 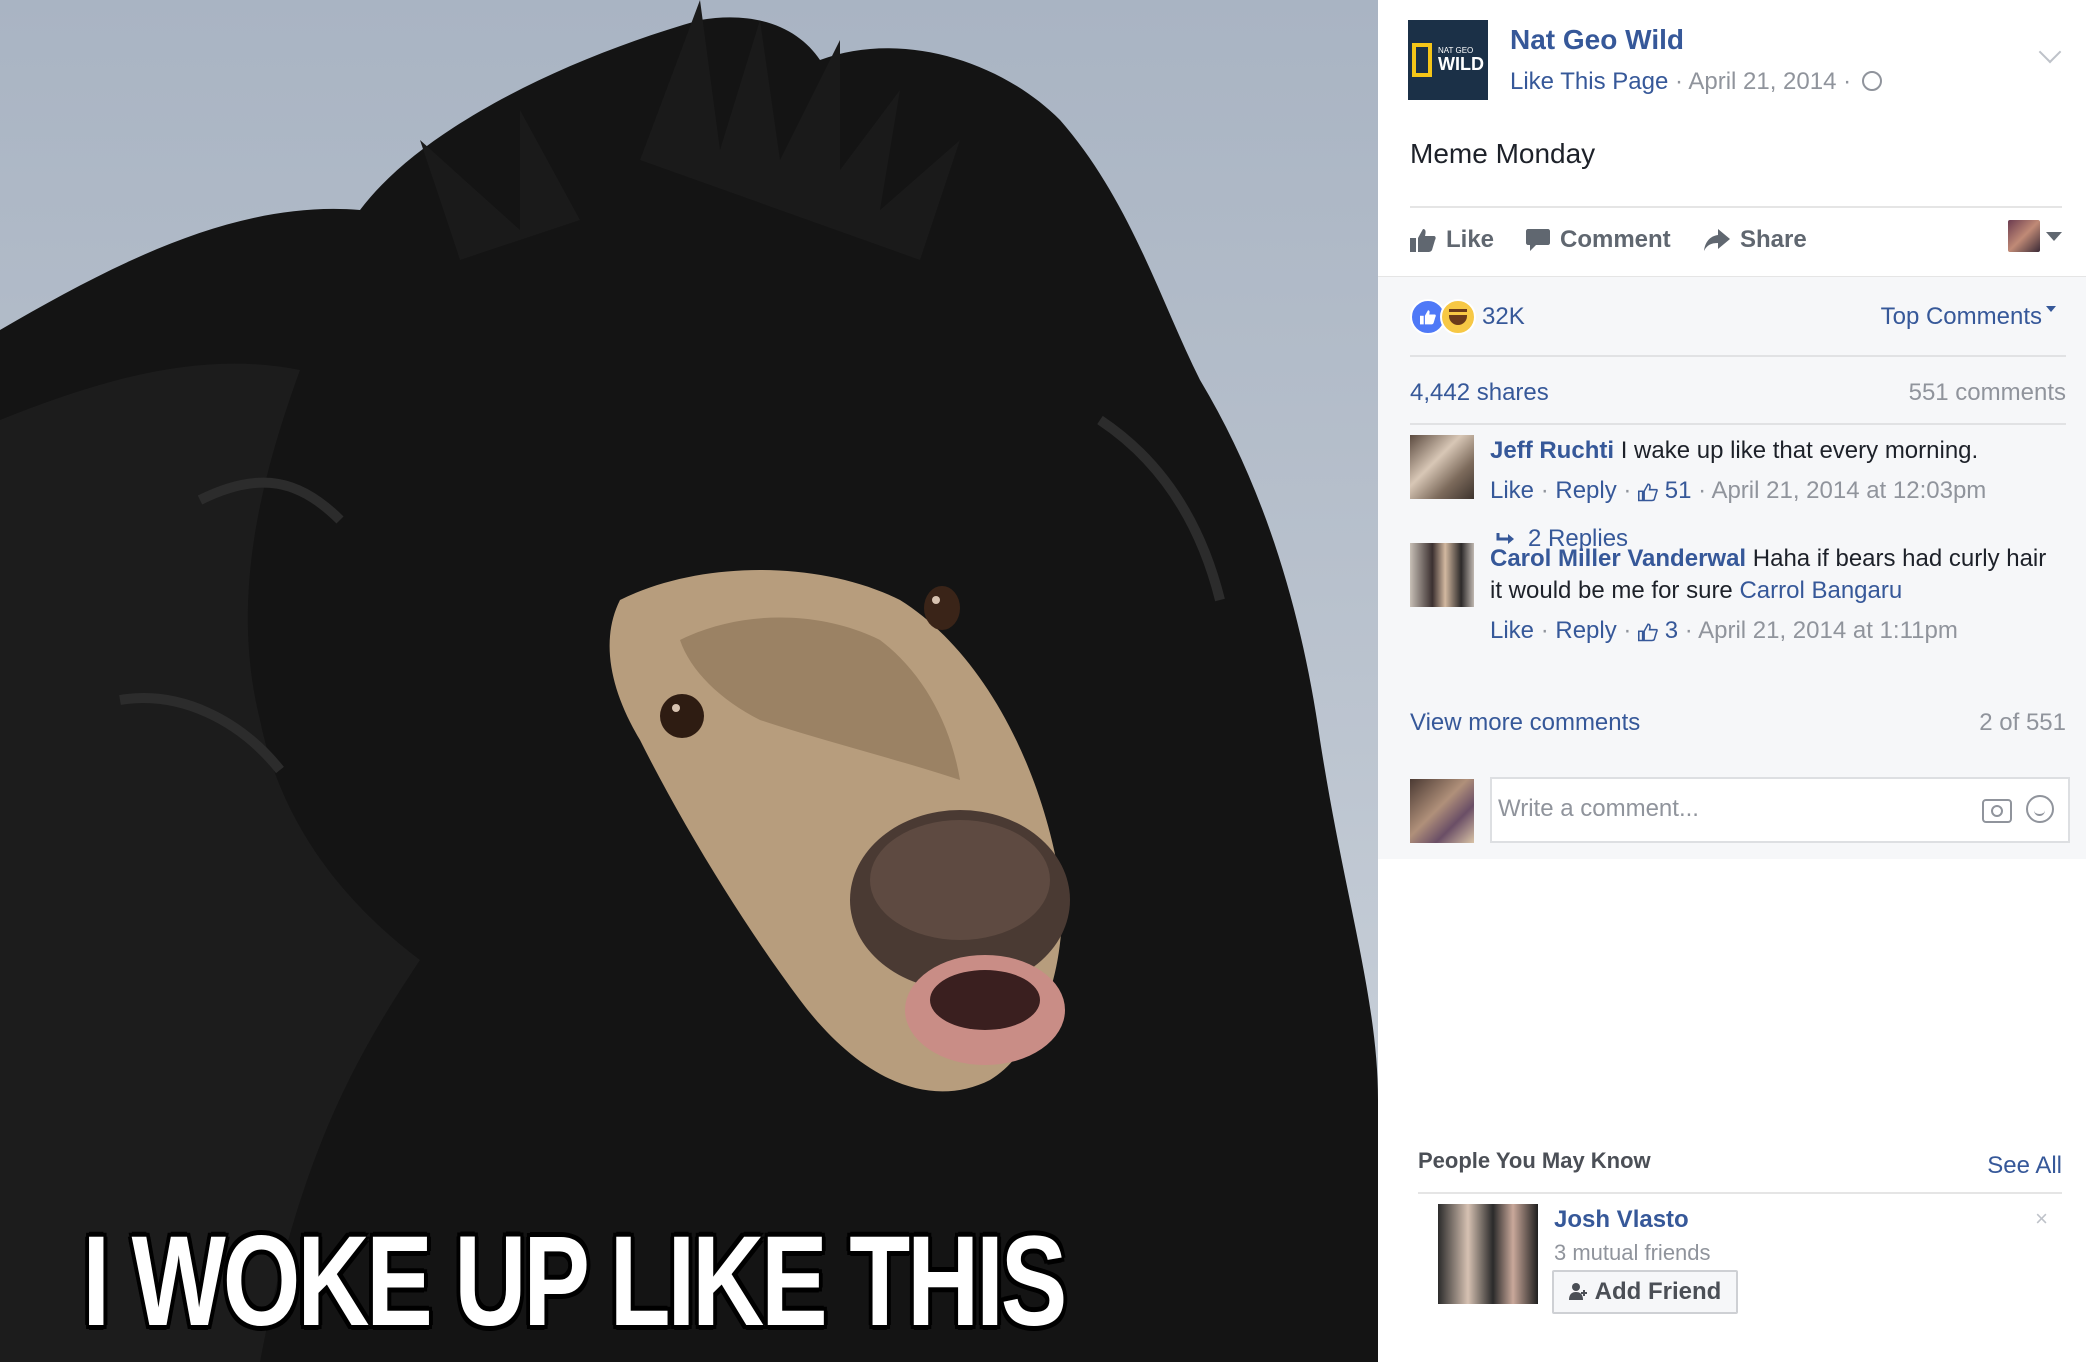 I want to click on haha-reaction-icon, so click(x=1458, y=317).